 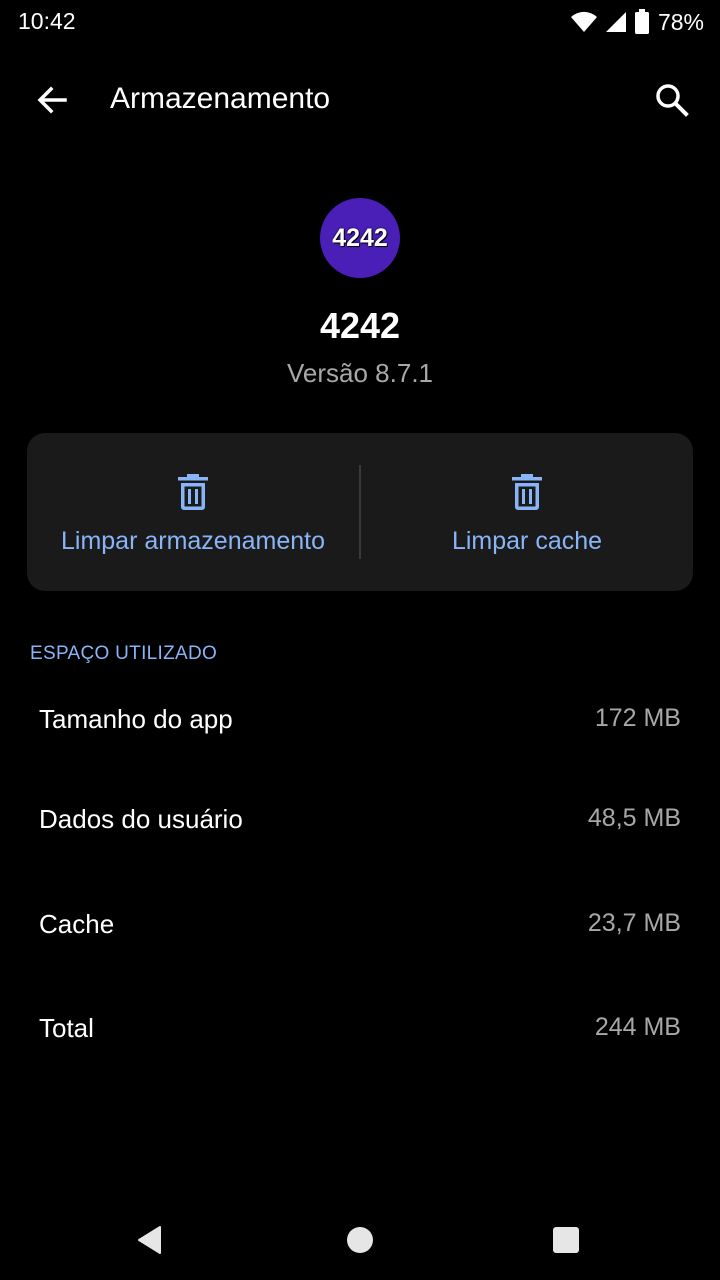 I want to click on row-value: 172 MB, so click(x=637, y=718).